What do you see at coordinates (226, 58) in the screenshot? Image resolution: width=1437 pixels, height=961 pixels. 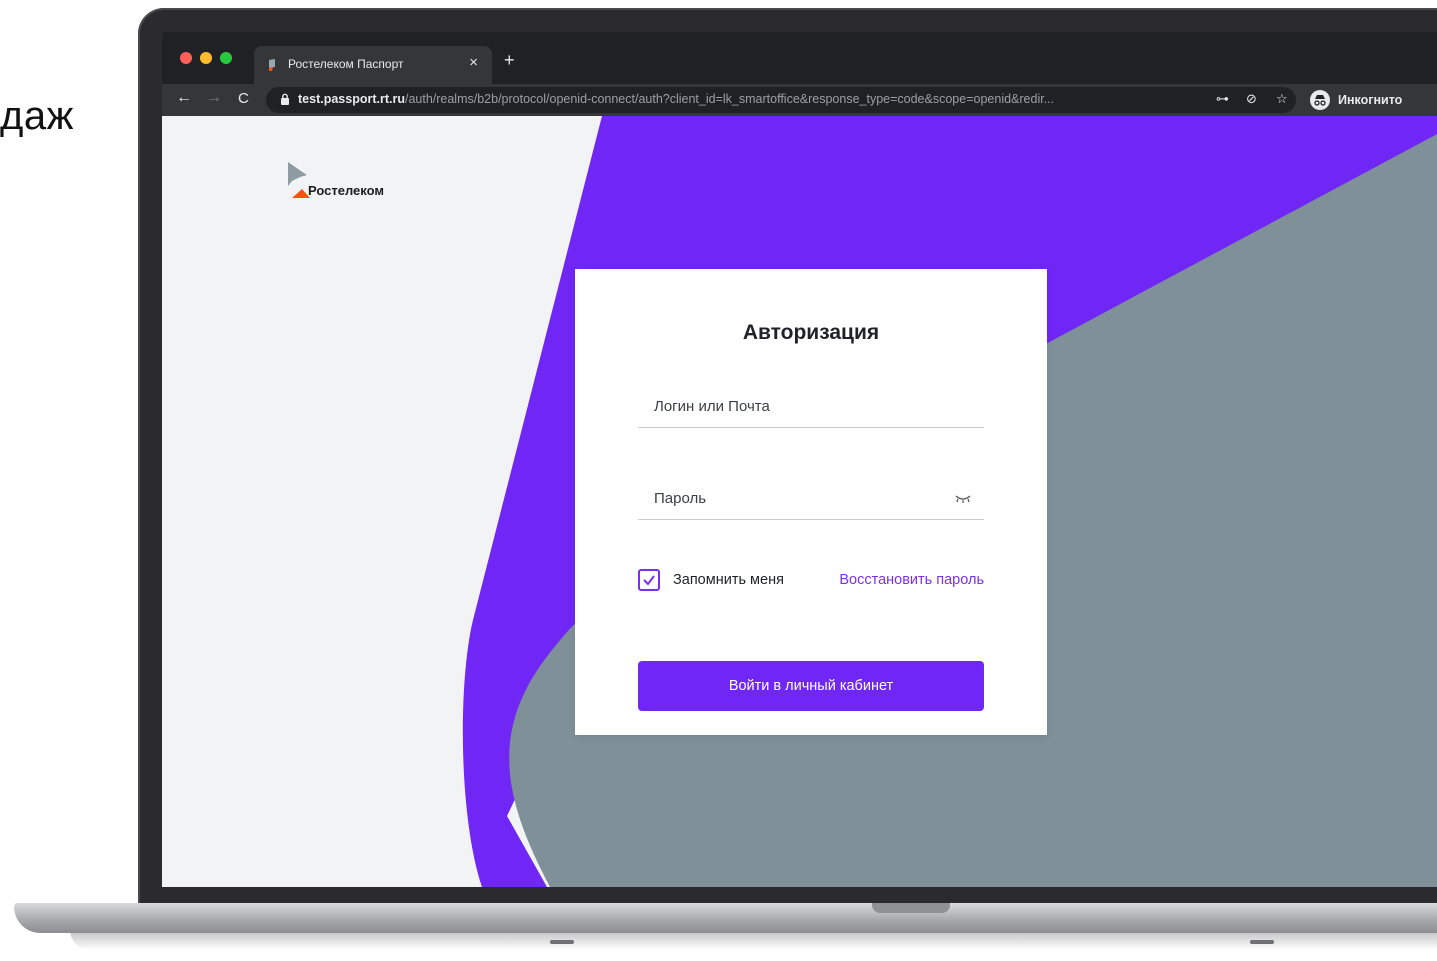 I see `window-zoom-button` at bounding box center [226, 58].